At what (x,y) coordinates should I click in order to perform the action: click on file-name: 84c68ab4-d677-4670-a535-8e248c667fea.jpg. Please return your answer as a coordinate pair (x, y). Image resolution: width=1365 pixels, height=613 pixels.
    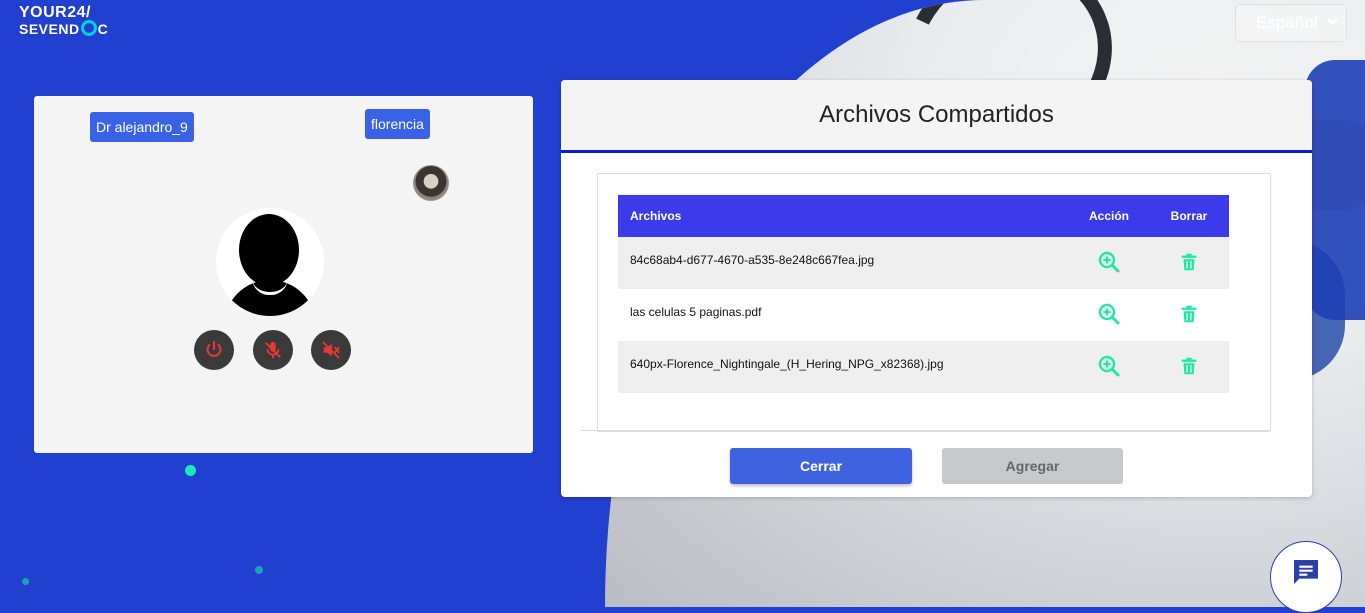
    Looking at the image, I should click on (752, 260).